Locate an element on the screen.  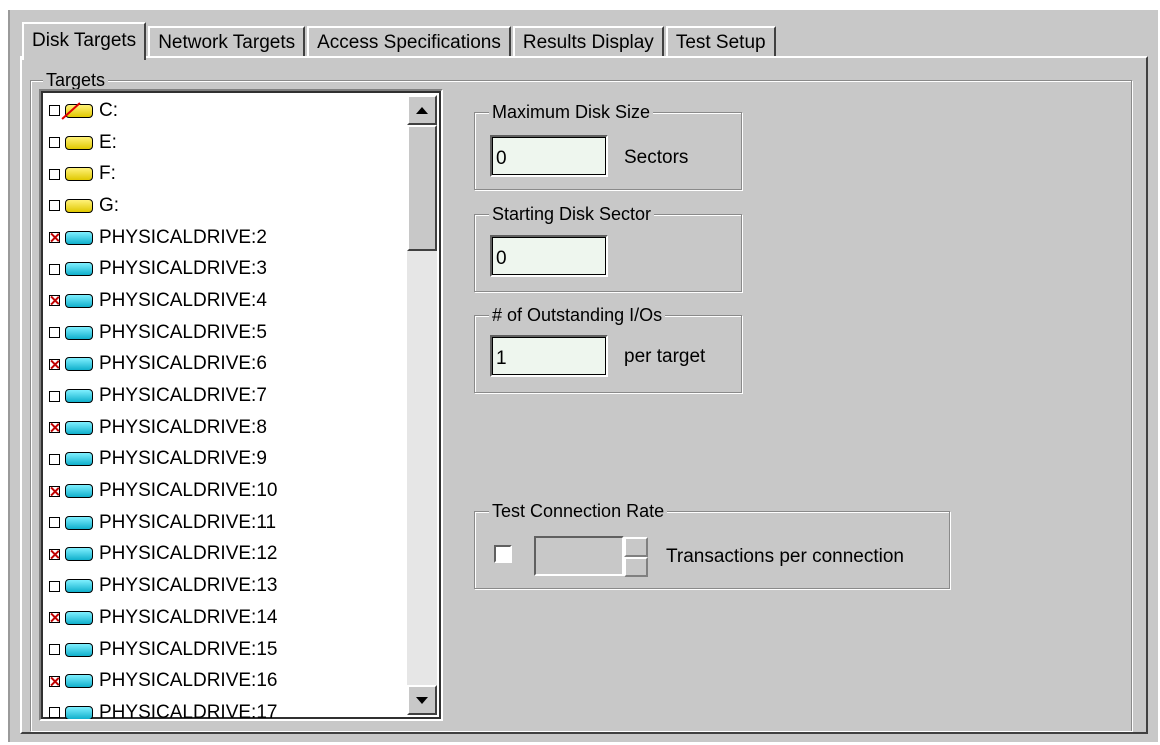
list-item: PHYSICALDRIVE:7 is located at coordinates (227, 396).